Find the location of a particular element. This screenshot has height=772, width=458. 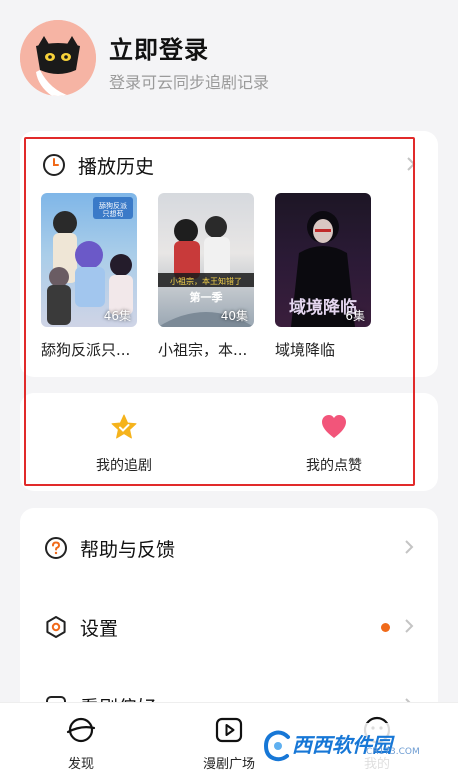

question-icon is located at coordinates (56, 548).